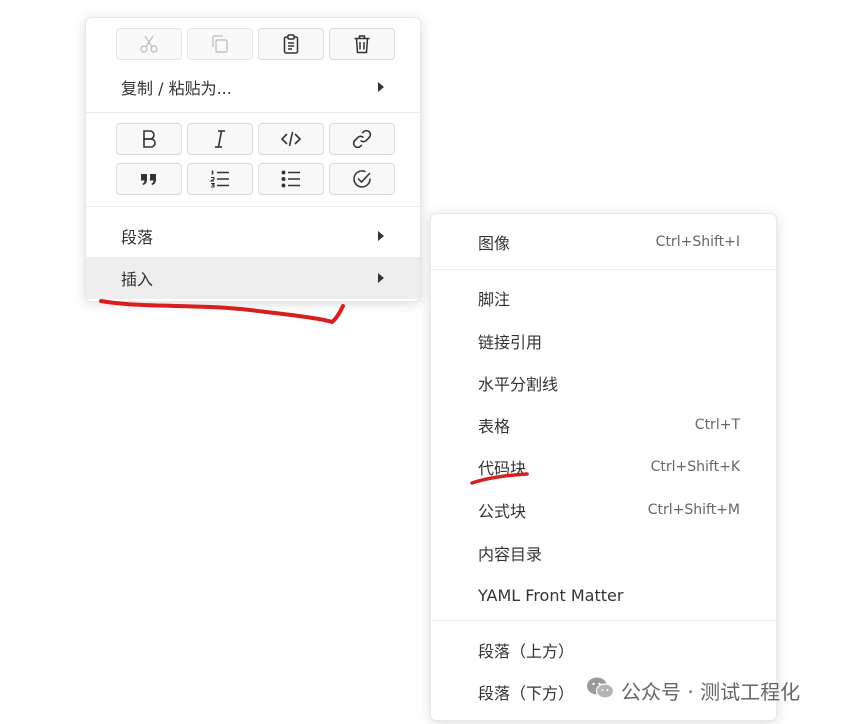  Describe the element at coordinates (693, 510) in the screenshot. I see `shortcut-hint: Ctrl+Shift+M` at that location.